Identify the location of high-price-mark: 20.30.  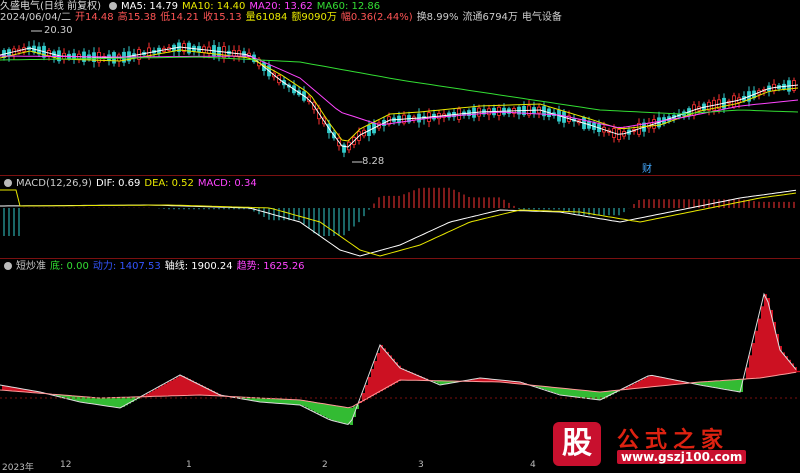
(58, 30).